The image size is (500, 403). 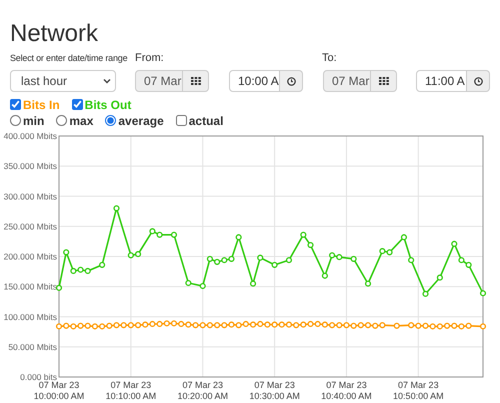 What do you see at coordinates (131, 390) in the screenshot?
I see `x-axis-label: 07 Mar 23 10:10:00 AM` at bounding box center [131, 390].